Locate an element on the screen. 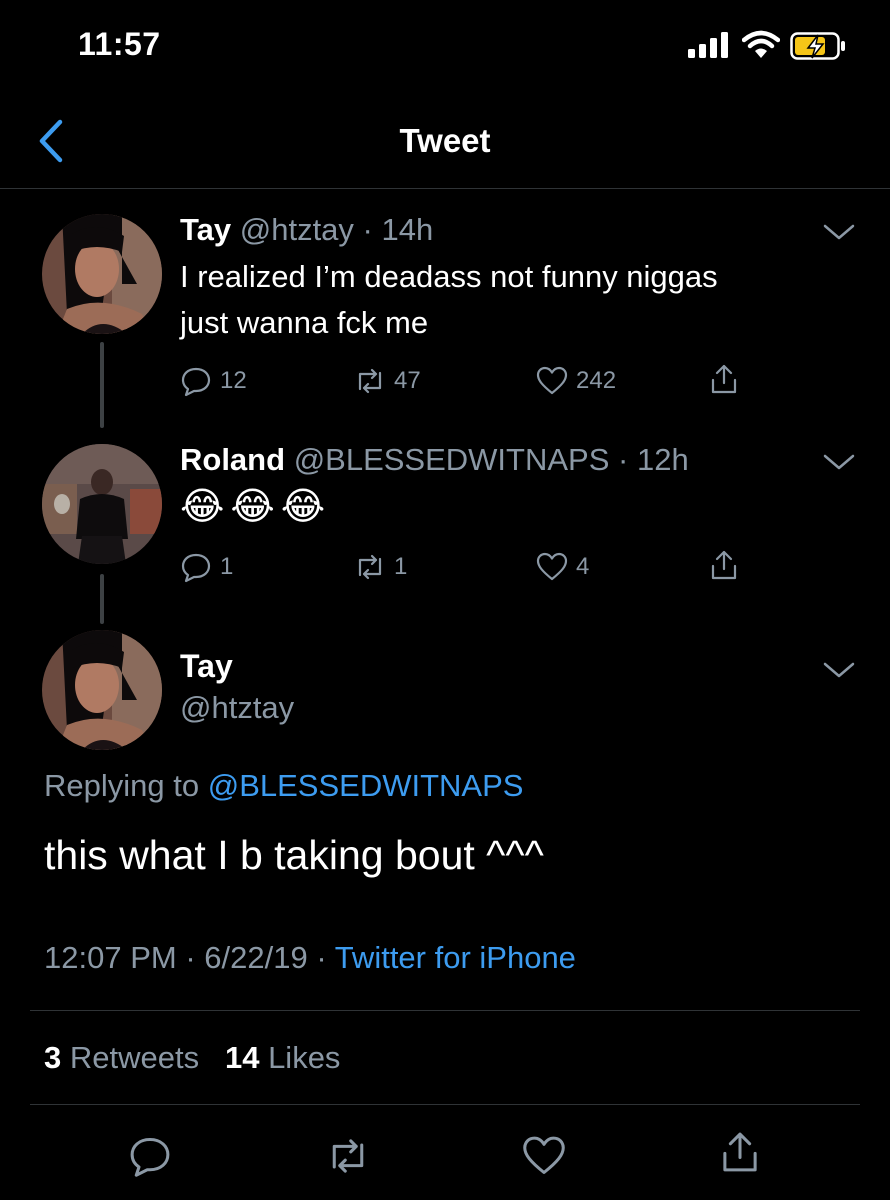 Image resolution: width=890 pixels, height=1200 pixels. retweet-count: 1 is located at coordinates (401, 566).